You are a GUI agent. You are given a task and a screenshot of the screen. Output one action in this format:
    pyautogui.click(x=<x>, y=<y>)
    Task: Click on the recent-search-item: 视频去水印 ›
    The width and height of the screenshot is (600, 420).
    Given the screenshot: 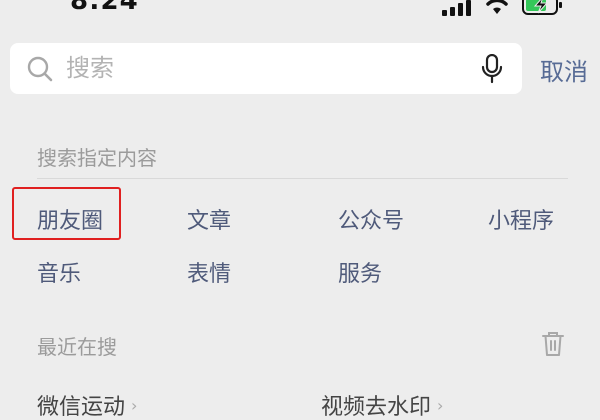 What is the action you would take?
    pyautogui.click(x=382, y=404)
    